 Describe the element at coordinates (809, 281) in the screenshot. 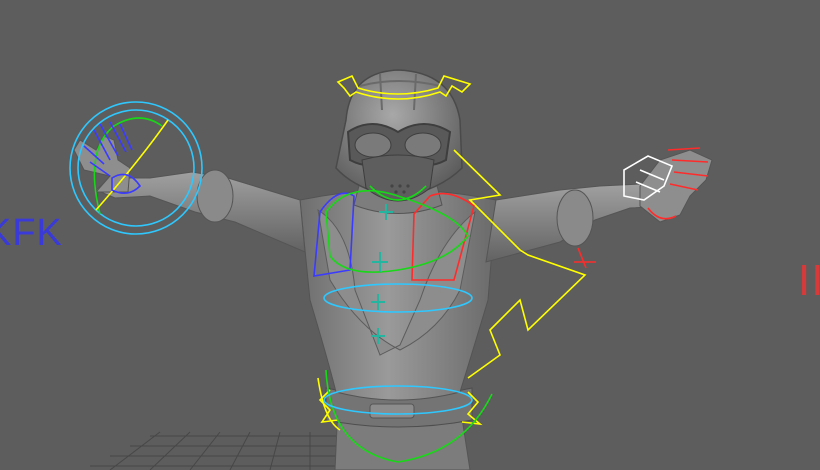

I see `ik-fk-switch-right: II` at that location.